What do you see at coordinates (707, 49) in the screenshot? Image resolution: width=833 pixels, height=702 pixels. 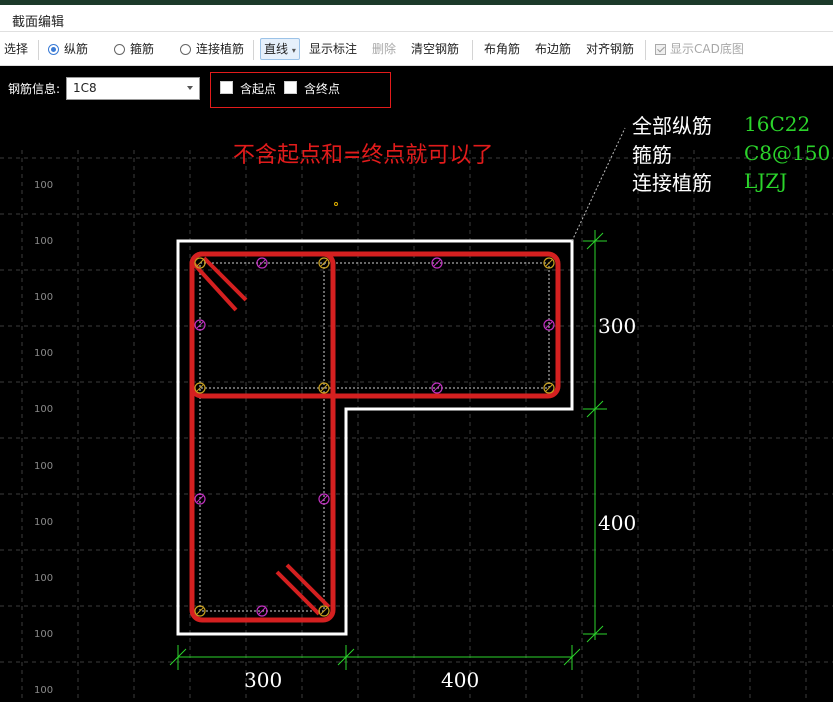 I see `show-cad-label: 显示CAD底图` at bounding box center [707, 49].